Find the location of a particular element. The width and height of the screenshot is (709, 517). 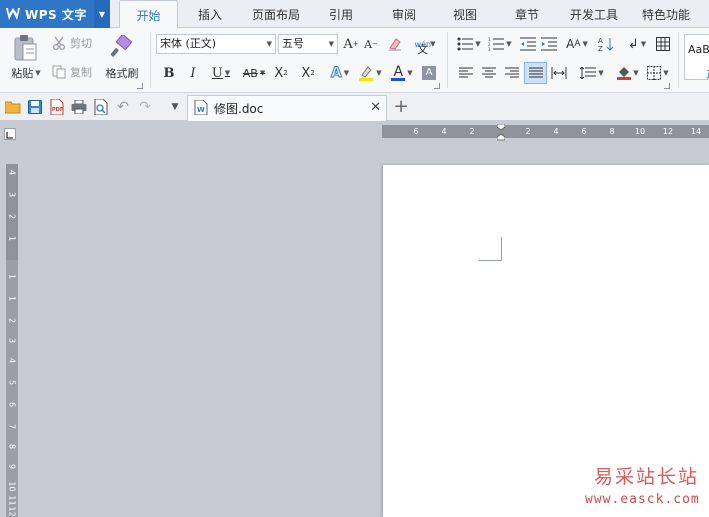

shrink-font-icon: A − is located at coordinates (371, 44).